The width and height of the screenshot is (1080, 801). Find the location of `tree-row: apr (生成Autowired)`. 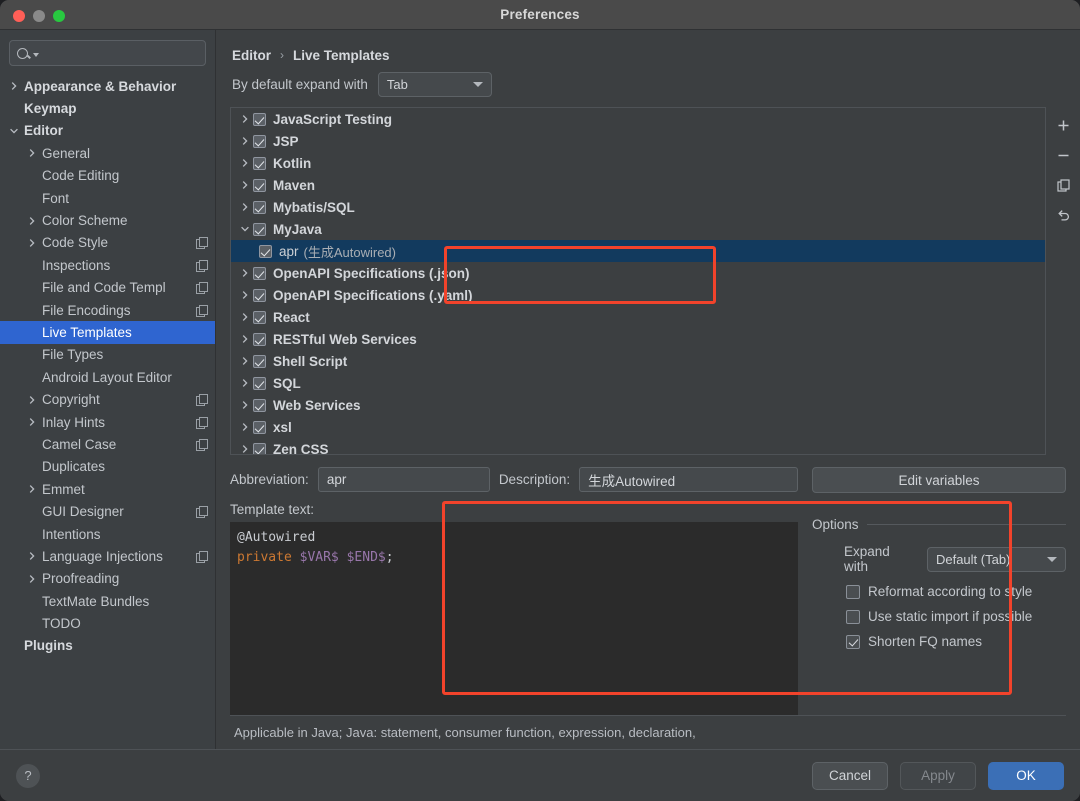

tree-row: apr (生成Autowired) is located at coordinates (638, 251).